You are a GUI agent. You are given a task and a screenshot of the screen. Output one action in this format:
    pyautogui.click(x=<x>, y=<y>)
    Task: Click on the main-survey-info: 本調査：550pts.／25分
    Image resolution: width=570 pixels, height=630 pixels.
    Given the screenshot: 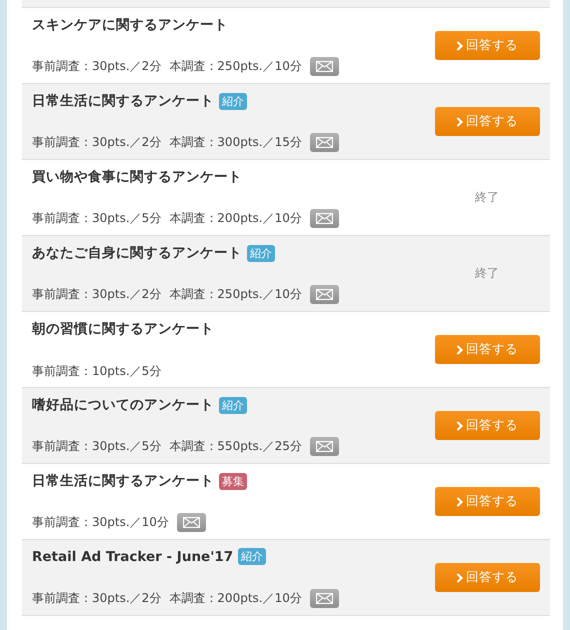 What is the action you would take?
    pyautogui.click(x=235, y=446)
    